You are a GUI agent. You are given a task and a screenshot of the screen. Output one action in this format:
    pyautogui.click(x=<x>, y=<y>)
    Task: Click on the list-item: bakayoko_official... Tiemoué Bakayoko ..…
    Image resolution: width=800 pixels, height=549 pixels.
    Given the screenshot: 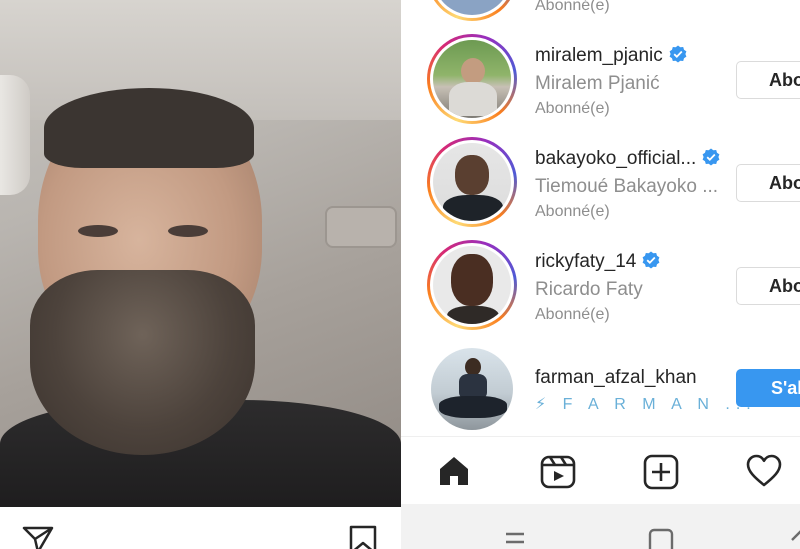 What is the action you would take?
    pyautogui.click(x=600, y=183)
    